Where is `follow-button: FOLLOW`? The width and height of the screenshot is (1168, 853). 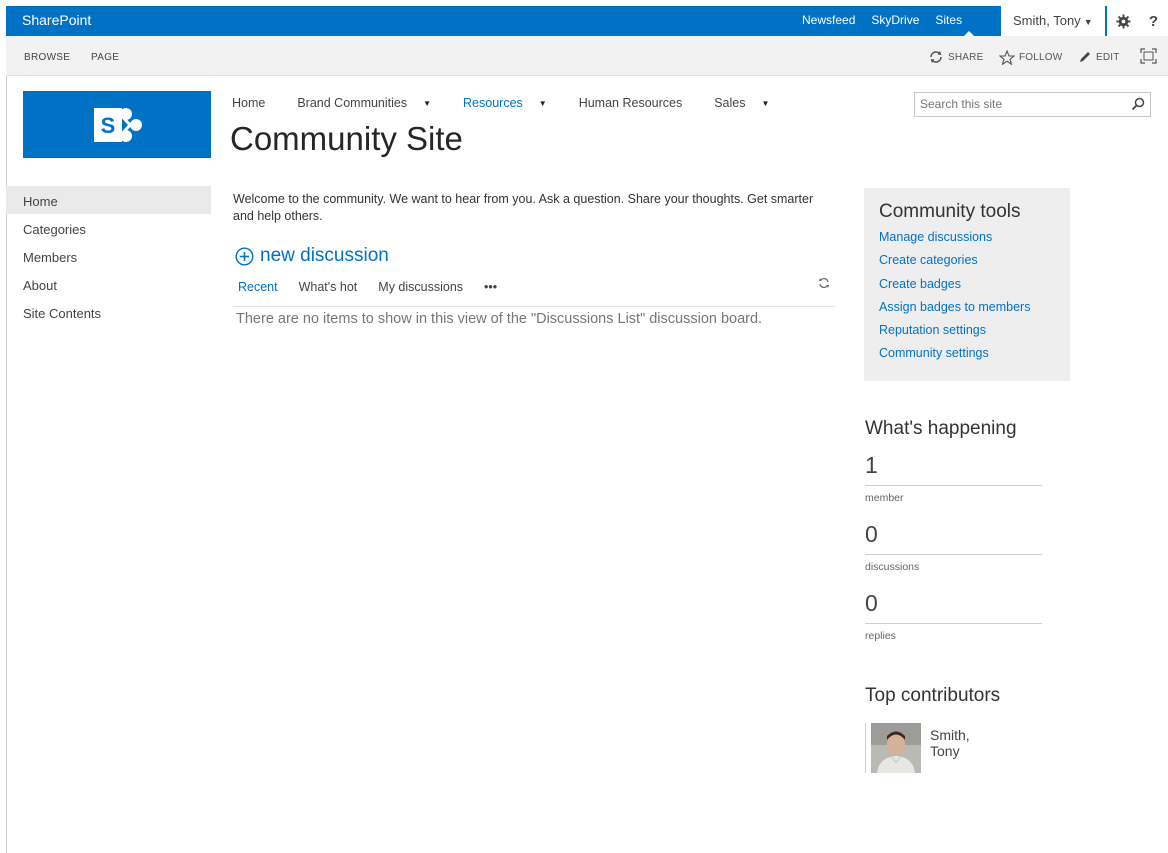
follow-button: FOLLOW is located at coordinates (1030, 57).